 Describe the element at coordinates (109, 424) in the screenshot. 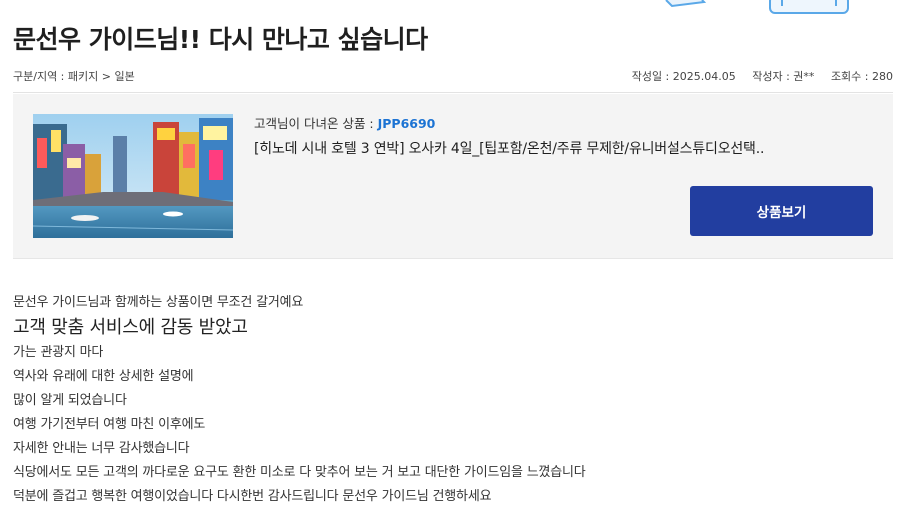

I see `review-line: 여행 가기전부터 여행 마친 이후에도` at that location.